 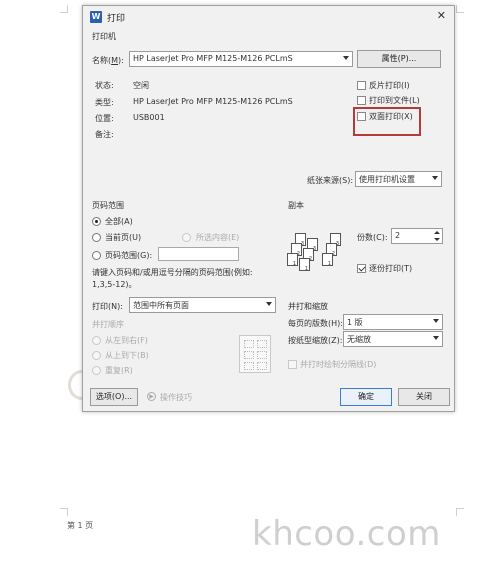 What do you see at coordinates (315, 340) in the screenshot?
I see `scale-label: 按纸型缩放(Z):` at bounding box center [315, 340].